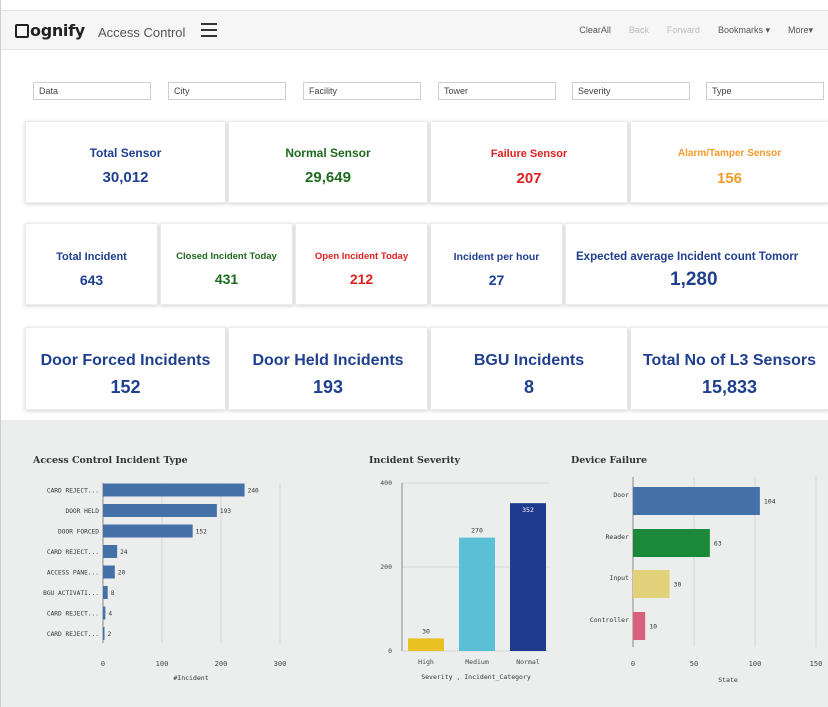  I want to click on kpi-total-sensor: Total Sensor 30,012, so click(125, 162).